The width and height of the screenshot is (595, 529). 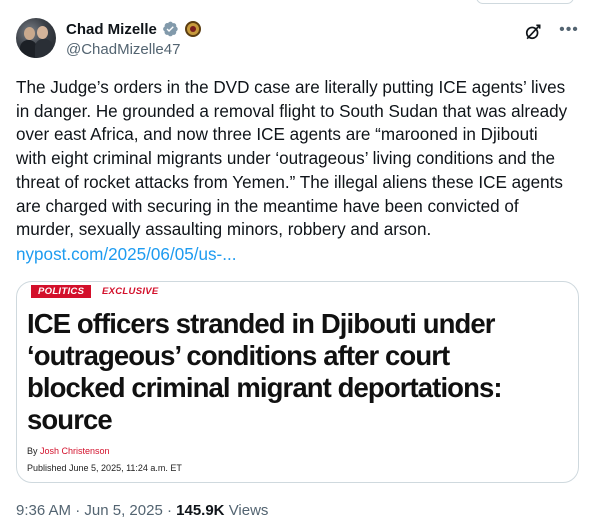 What do you see at coordinates (248, 510) in the screenshot?
I see `views-label: Views` at bounding box center [248, 510].